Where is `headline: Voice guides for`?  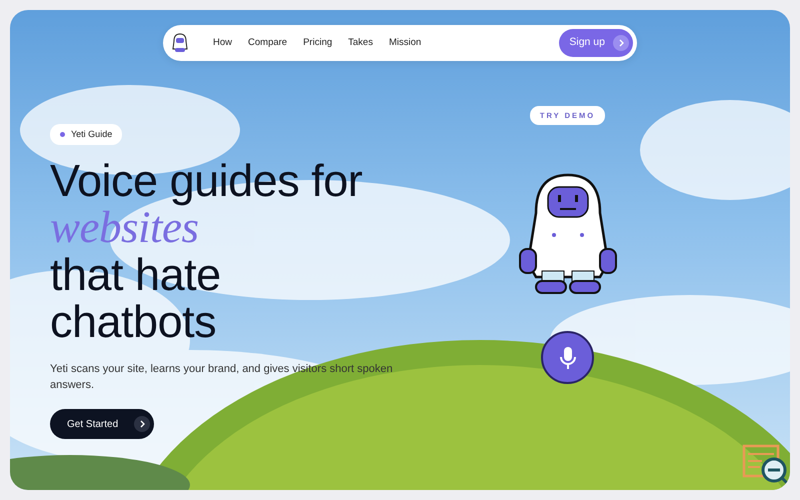 headline: Voice guides for is located at coordinates (207, 180).